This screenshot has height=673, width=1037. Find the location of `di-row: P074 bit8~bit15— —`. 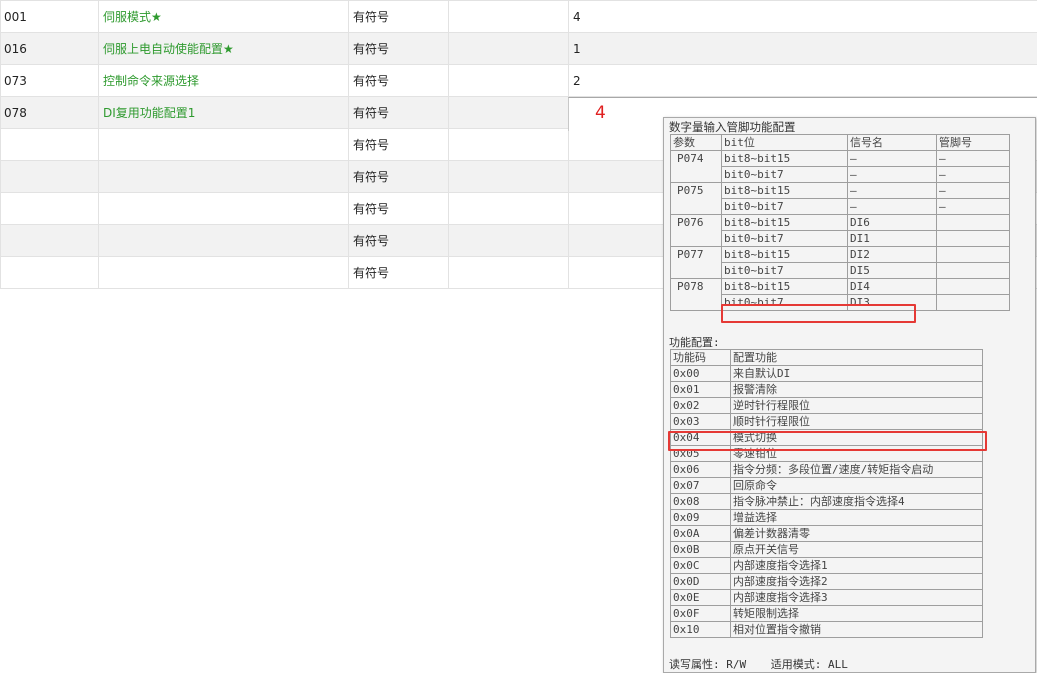

di-row: P074 bit8~bit15— — is located at coordinates (840, 166).